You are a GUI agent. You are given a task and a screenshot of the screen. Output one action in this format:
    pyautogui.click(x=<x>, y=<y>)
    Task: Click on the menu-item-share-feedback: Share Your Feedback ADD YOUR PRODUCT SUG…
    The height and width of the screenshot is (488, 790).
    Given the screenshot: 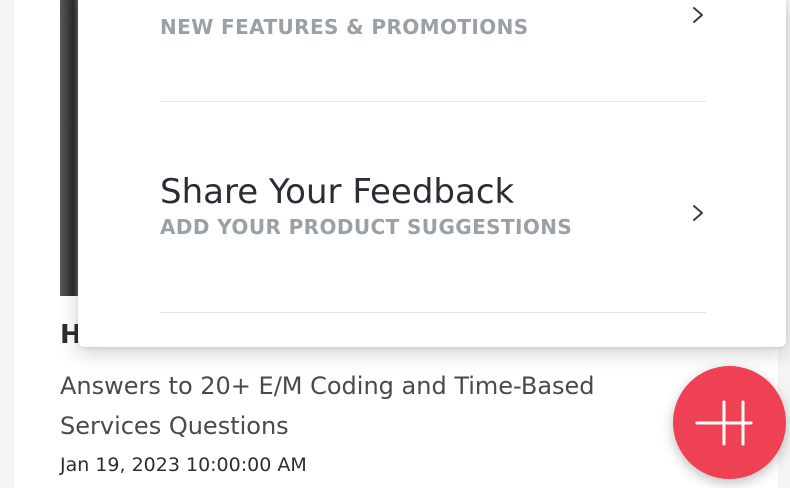 What is the action you would take?
    pyautogui.click(x=433, y=205)
    